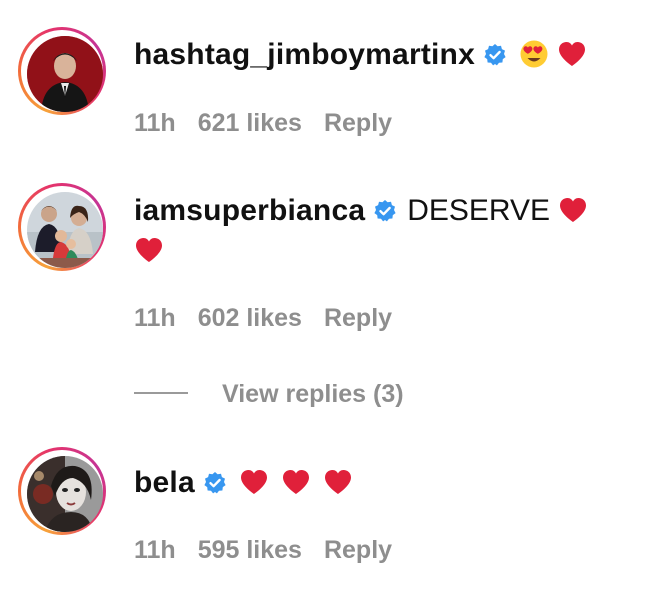  I want to click on comment-meta: 11h 602 likes Reply, so click(263, 318).